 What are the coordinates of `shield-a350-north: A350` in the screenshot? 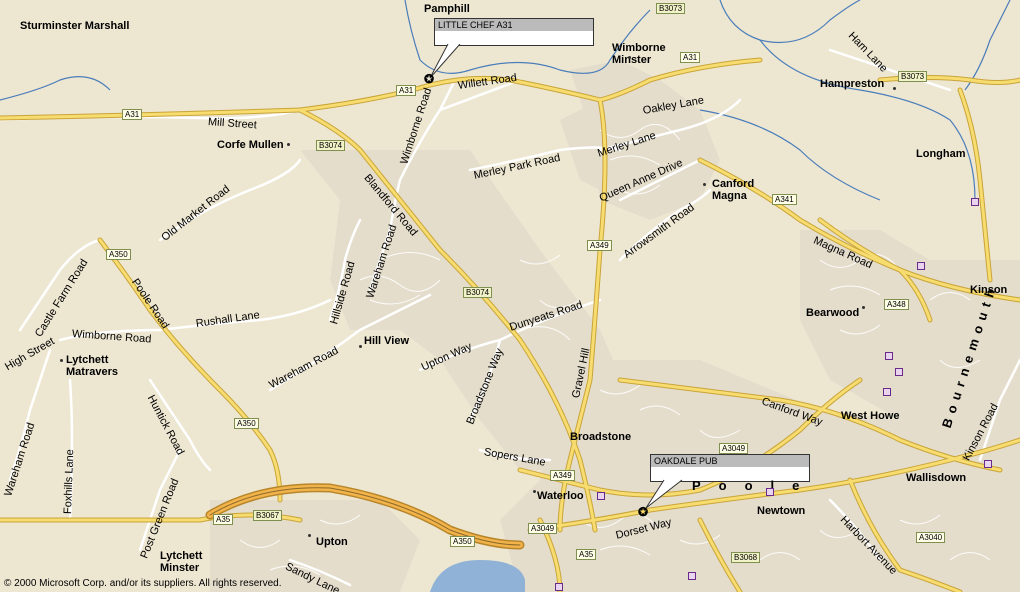 It's located at (118, 254).